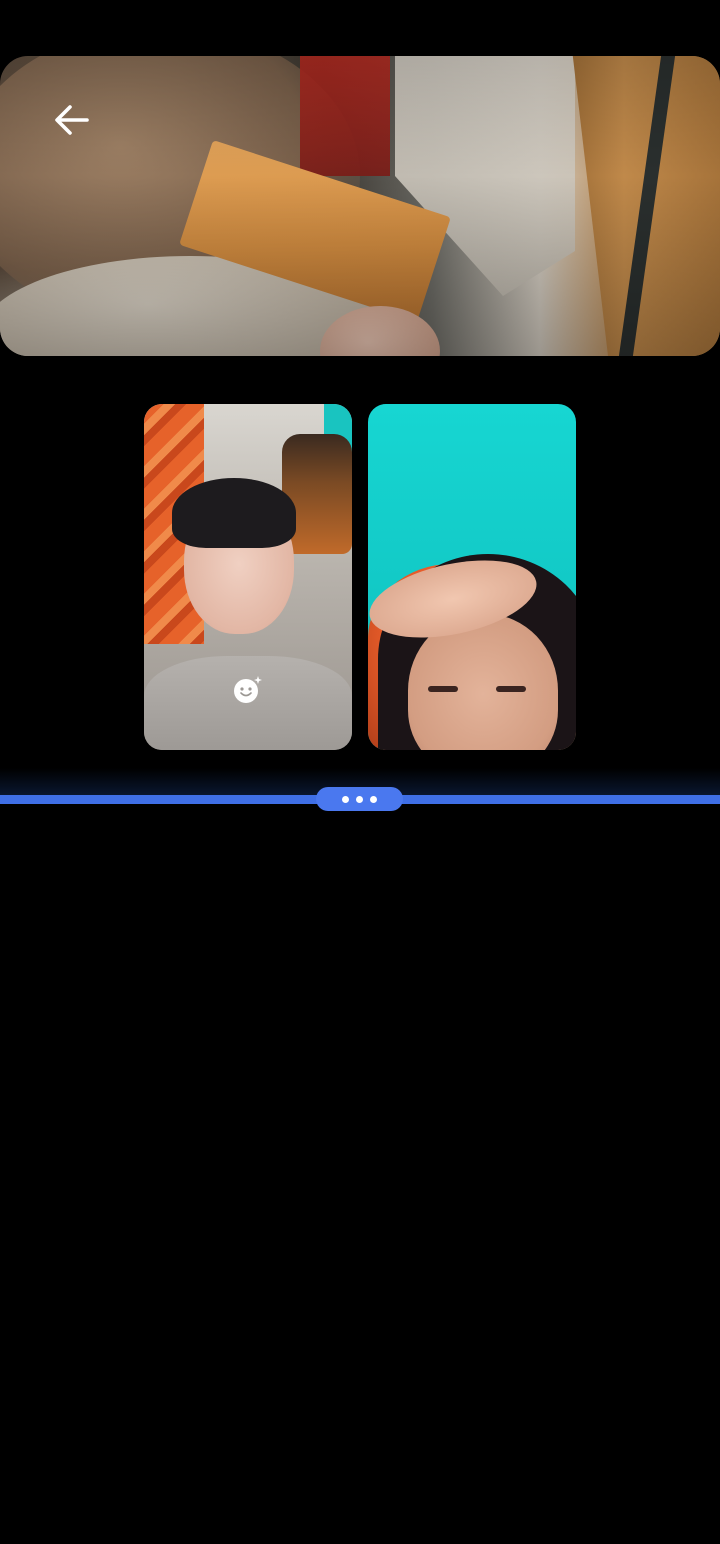 The width and height of the screenshot is (720, 1544). What do you see at coordinates (234, 513) in the screenshot?
I see `tile-1-hair` at bounding box center [234, 513].